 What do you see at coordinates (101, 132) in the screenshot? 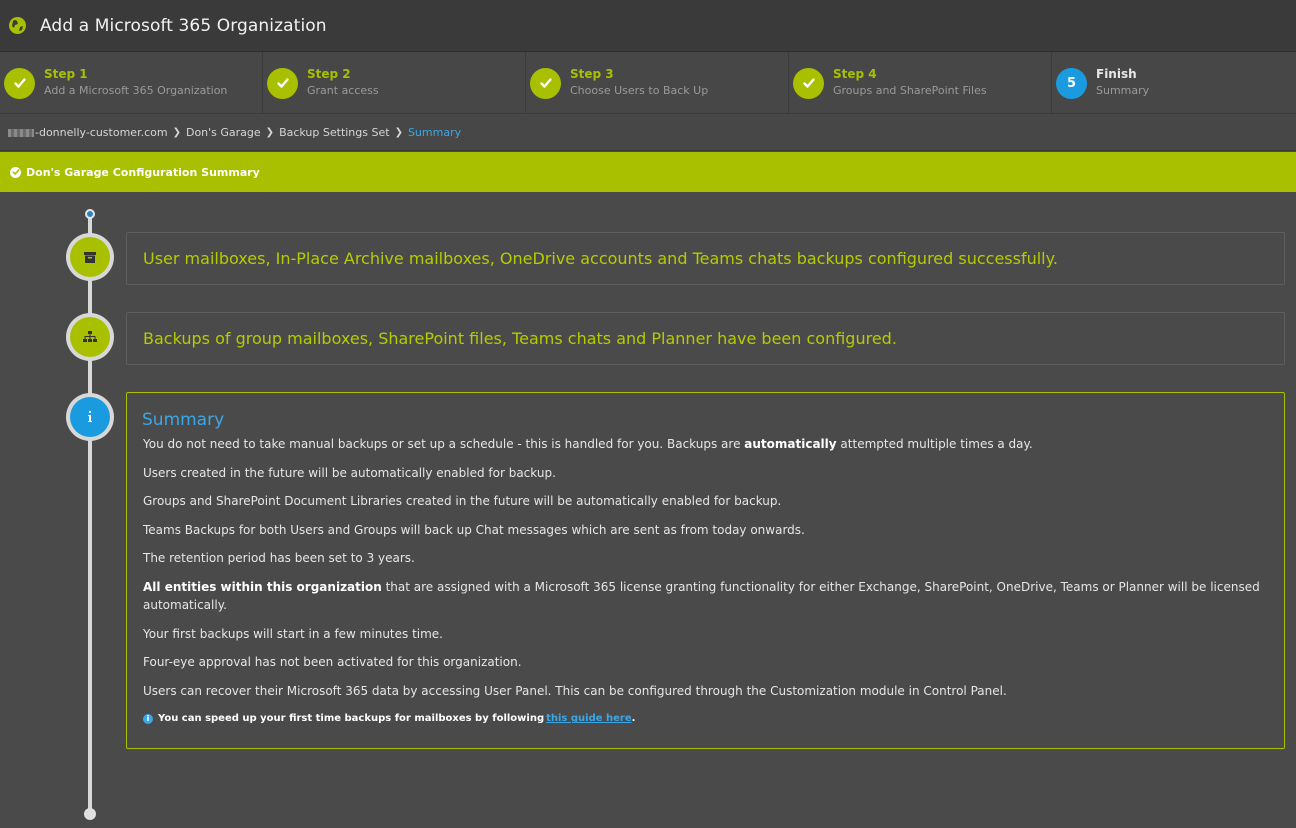
I see `breadcrumb-item-domain: -donnelly-customer.com` at bounding box center [101, 132].